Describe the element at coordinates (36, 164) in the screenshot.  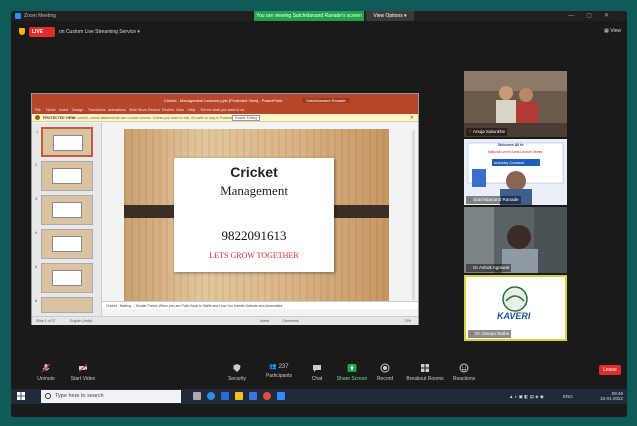
I see `slide-number: 2` at that location.